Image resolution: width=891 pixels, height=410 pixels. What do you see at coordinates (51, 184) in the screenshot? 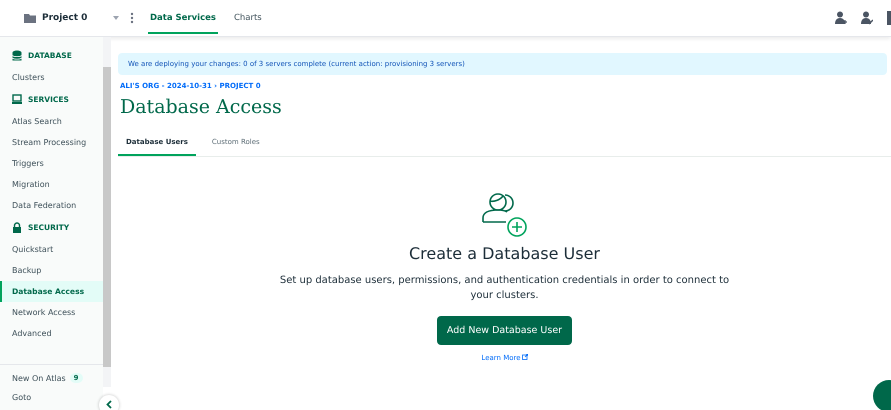
I see `sidebar-item: Migration` at bounding box center [51, 184].